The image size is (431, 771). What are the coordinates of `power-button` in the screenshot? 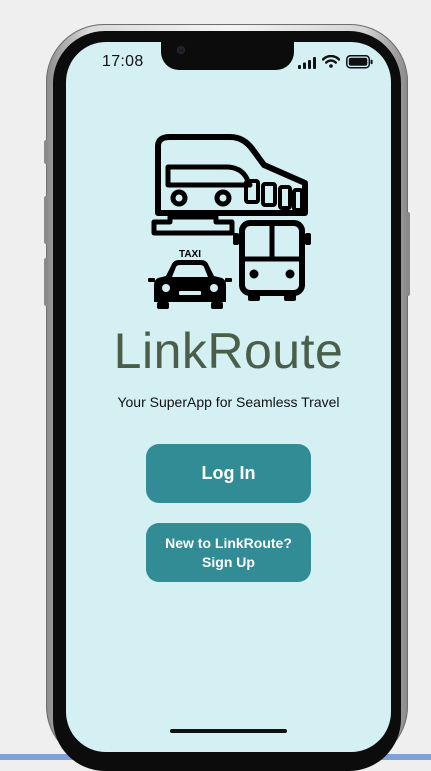 It's located at (408, 254).